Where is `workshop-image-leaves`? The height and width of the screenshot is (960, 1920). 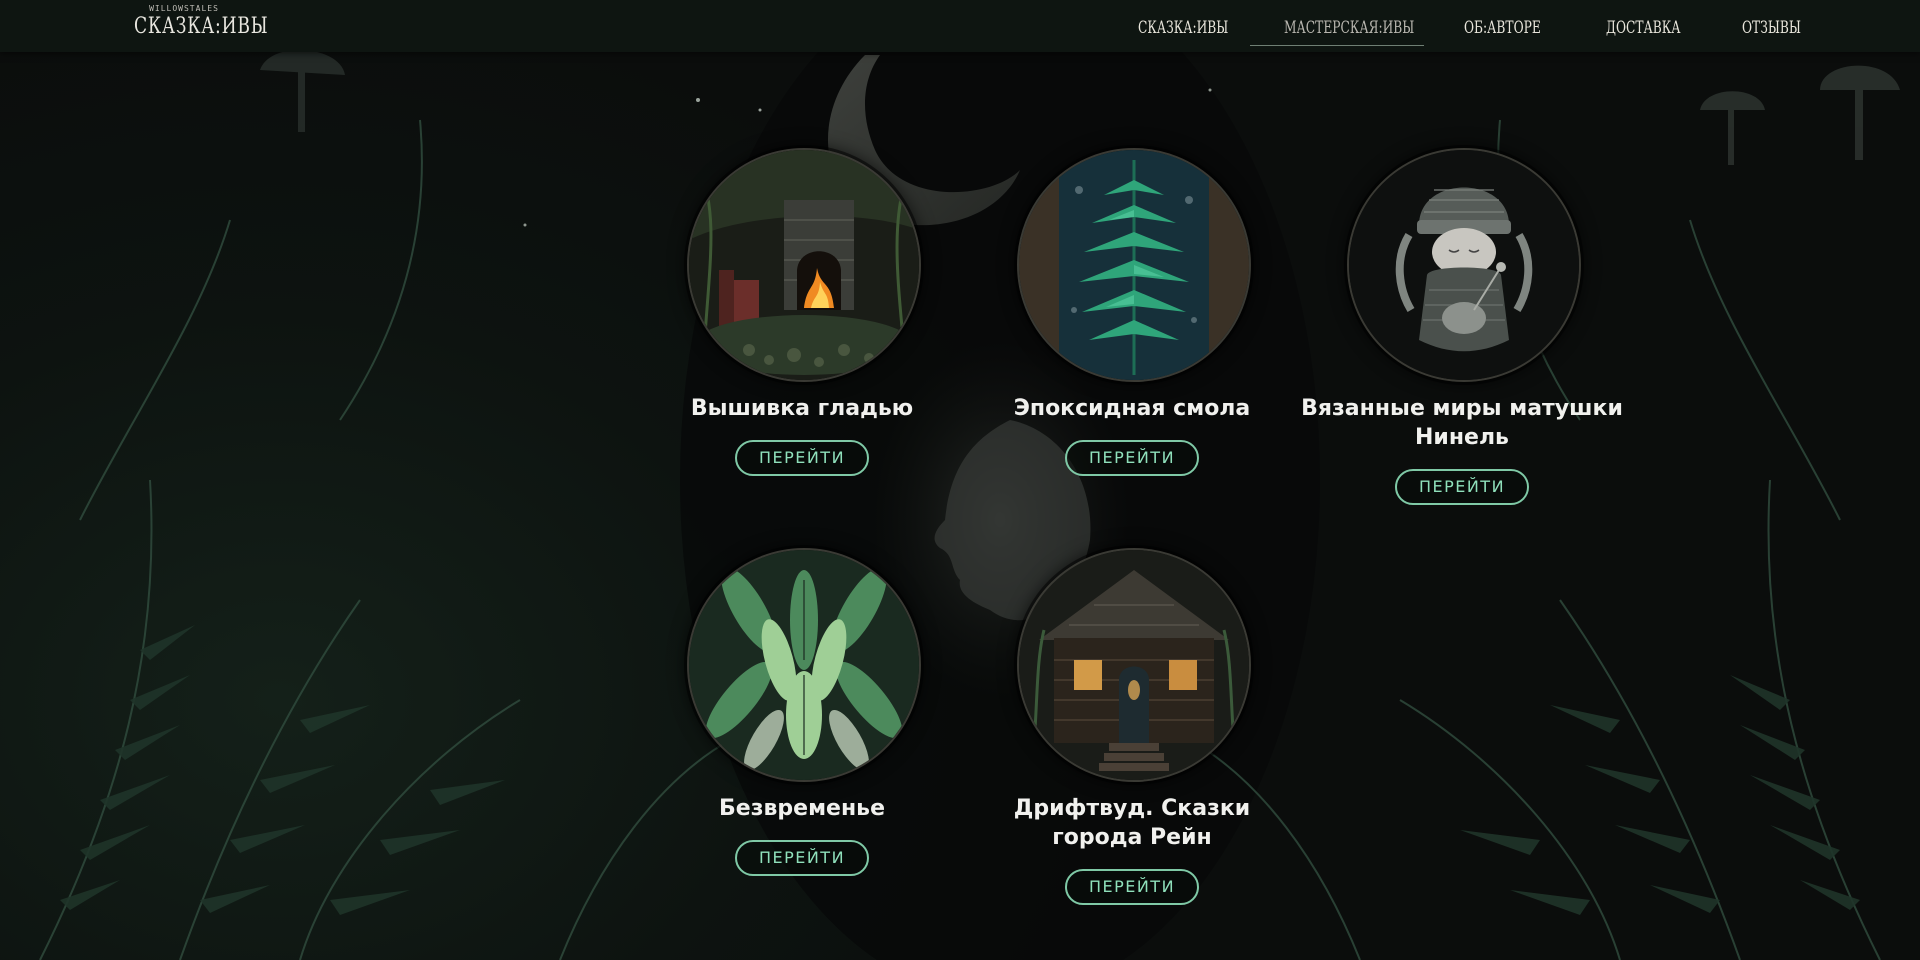
workshop-image-leaves is located at coordinates (804, 665).